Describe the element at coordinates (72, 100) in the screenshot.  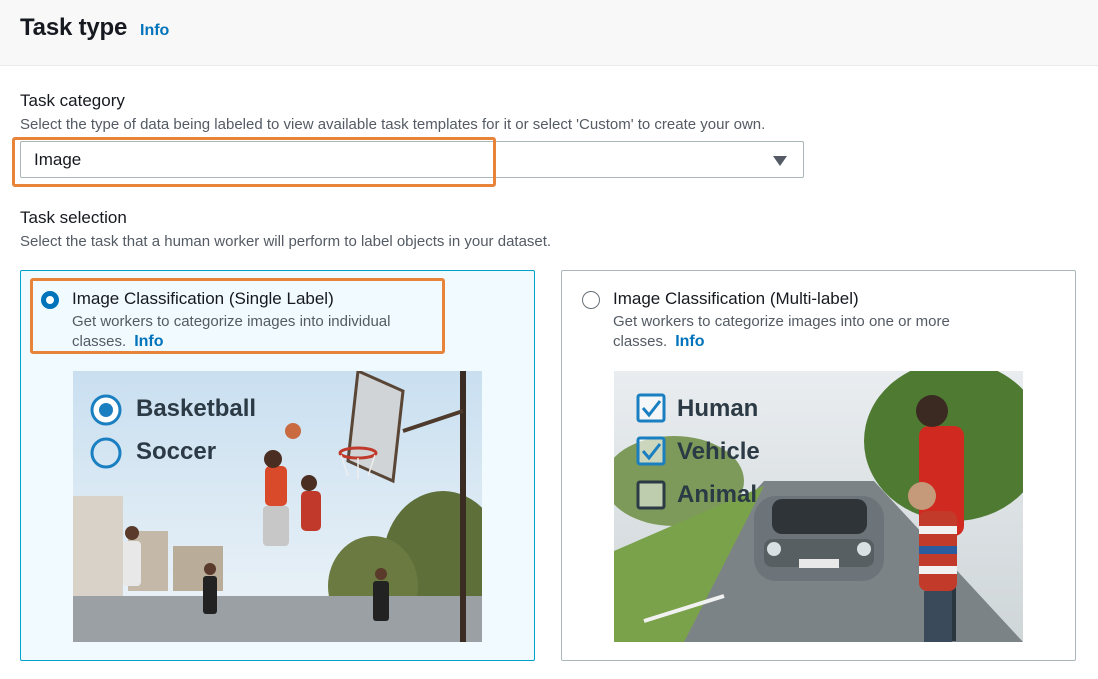
I see `task-category-label: Task category` at that location.